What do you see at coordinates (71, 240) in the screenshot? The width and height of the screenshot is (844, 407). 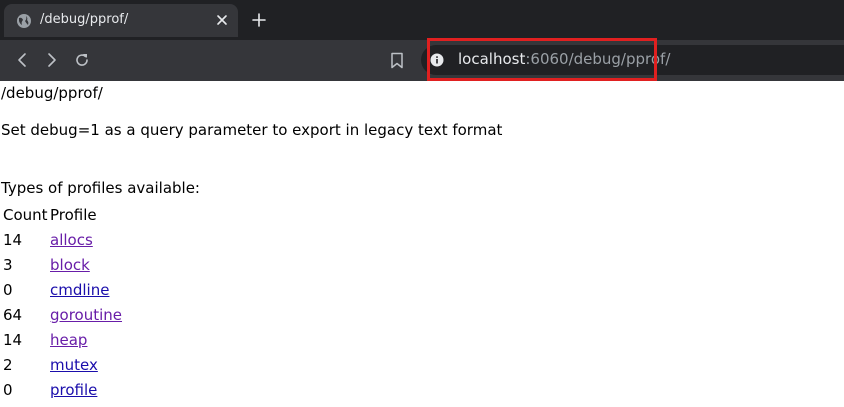 I see `profile-link: allocs` at bounding box center [71, 240].